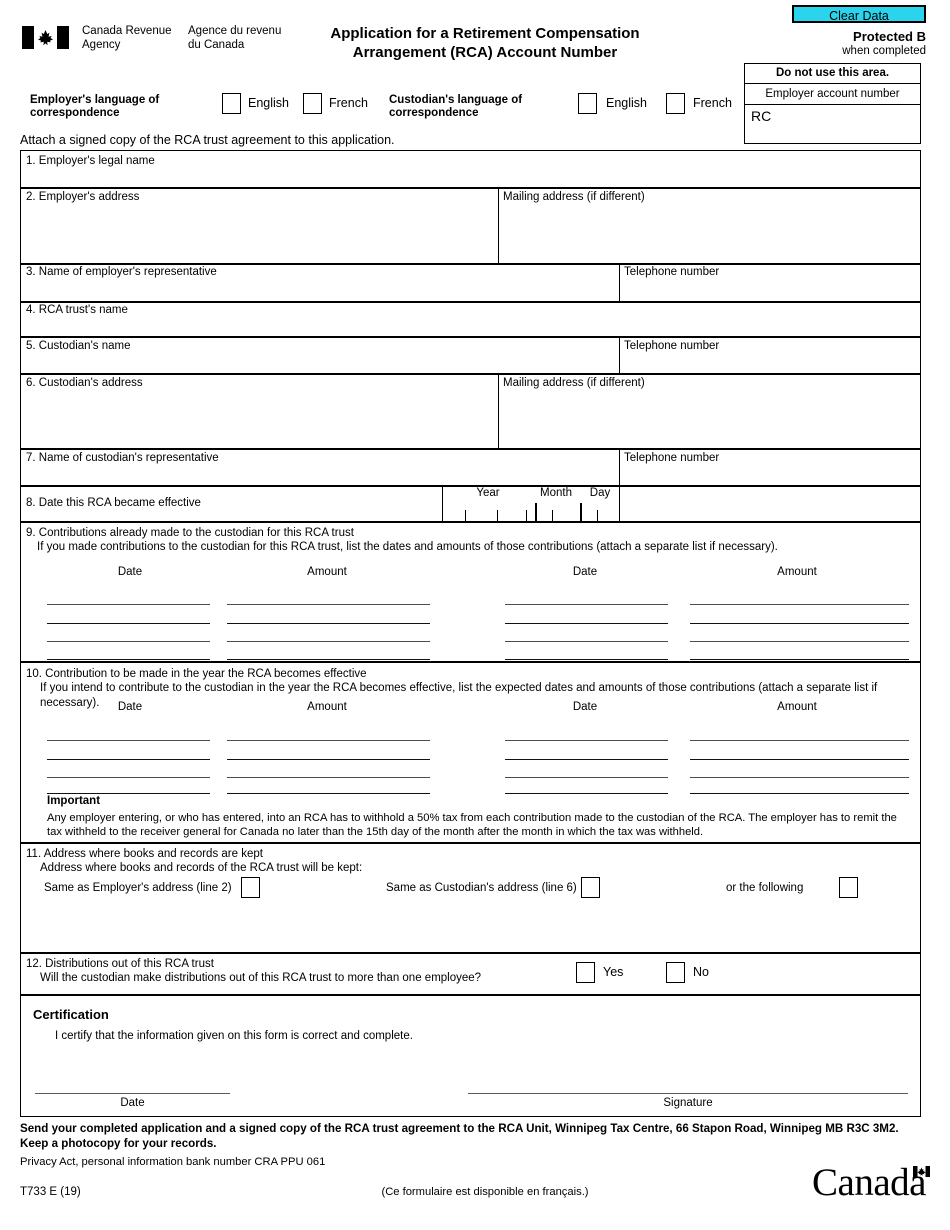  I want to click on custodian-language-english-checkbox, so click(587, 103).